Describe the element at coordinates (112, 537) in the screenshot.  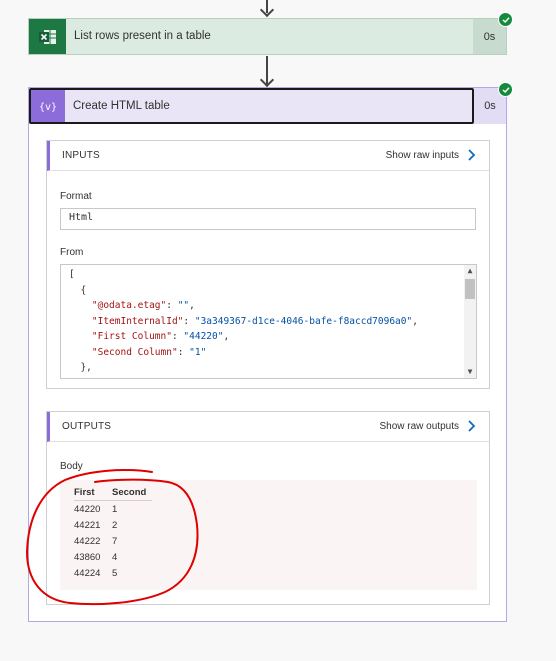
I see `red-annotation-circle` at that location.